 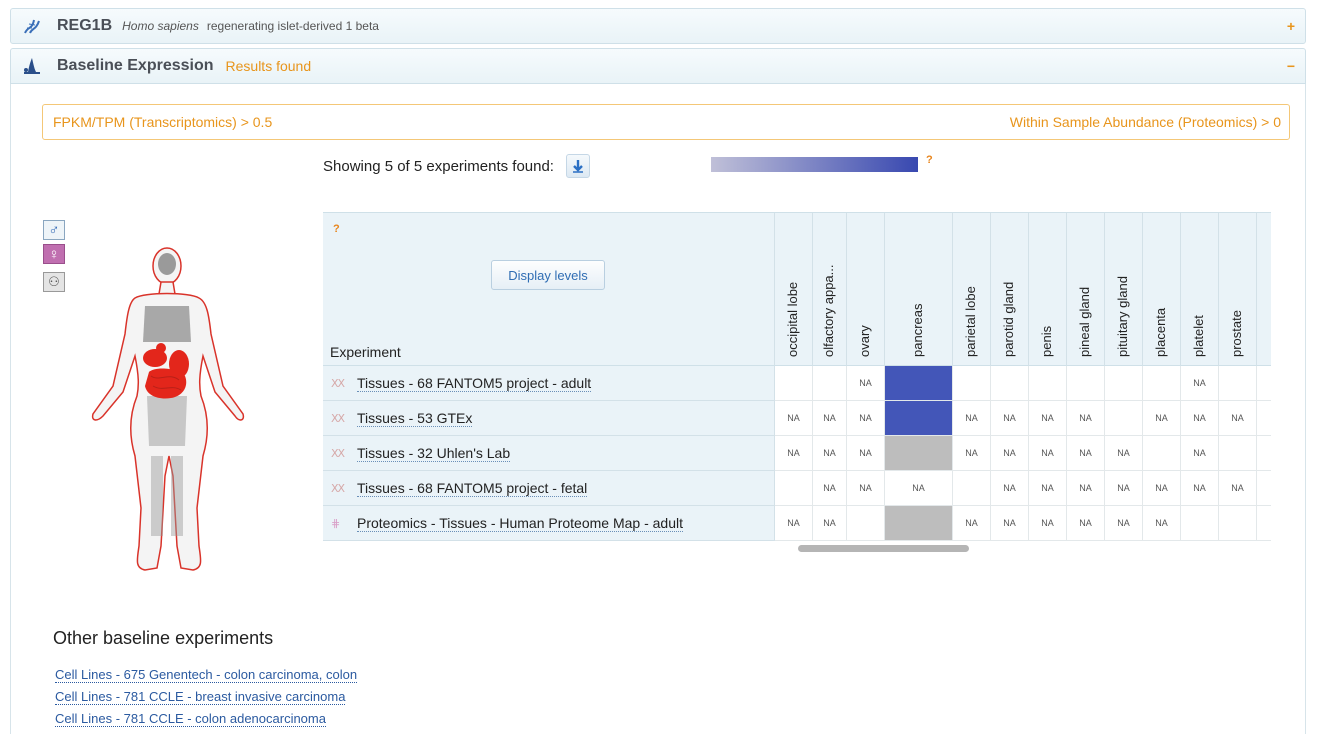 I want to click on brain-anatomogram-button: ⚇, so click(x=54, y=282).